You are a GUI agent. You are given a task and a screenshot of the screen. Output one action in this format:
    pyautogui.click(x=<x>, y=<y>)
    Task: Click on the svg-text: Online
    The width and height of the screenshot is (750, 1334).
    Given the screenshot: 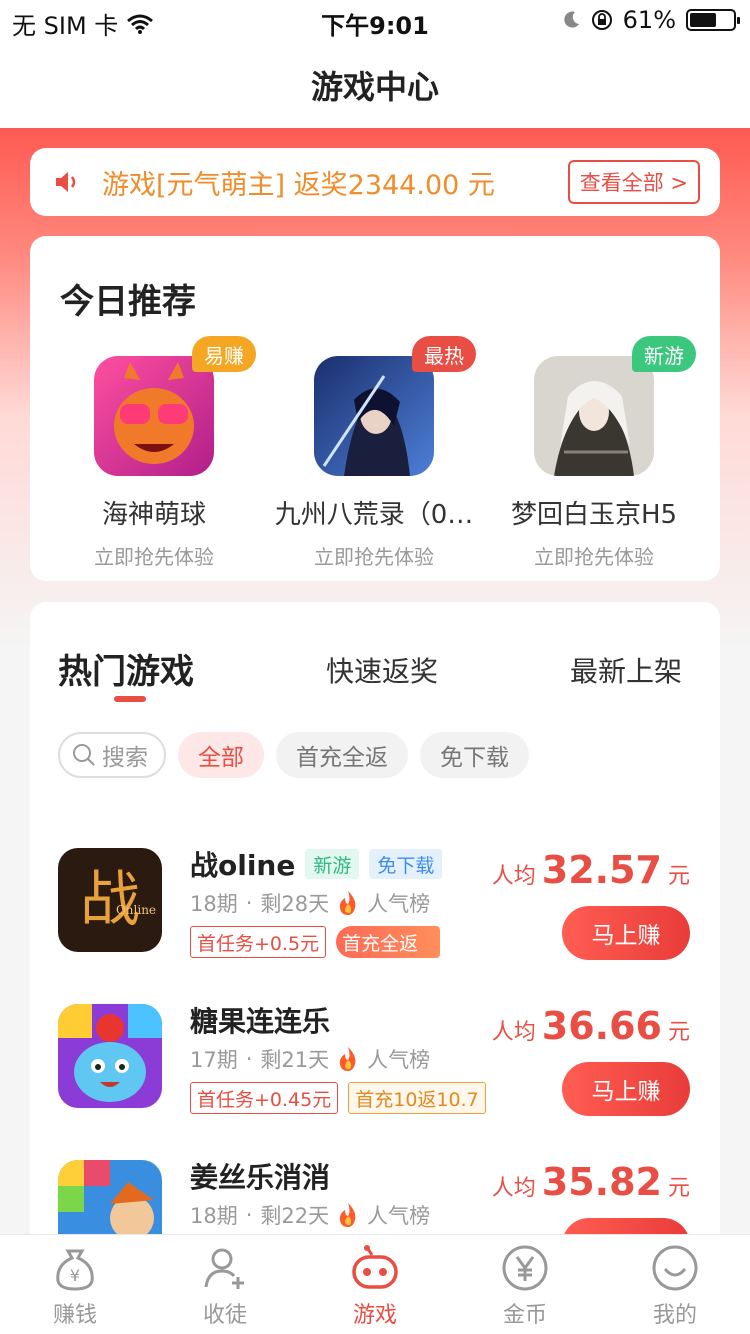 What is the action you would take?
    pyautogui.click(x=136, y=910)
    